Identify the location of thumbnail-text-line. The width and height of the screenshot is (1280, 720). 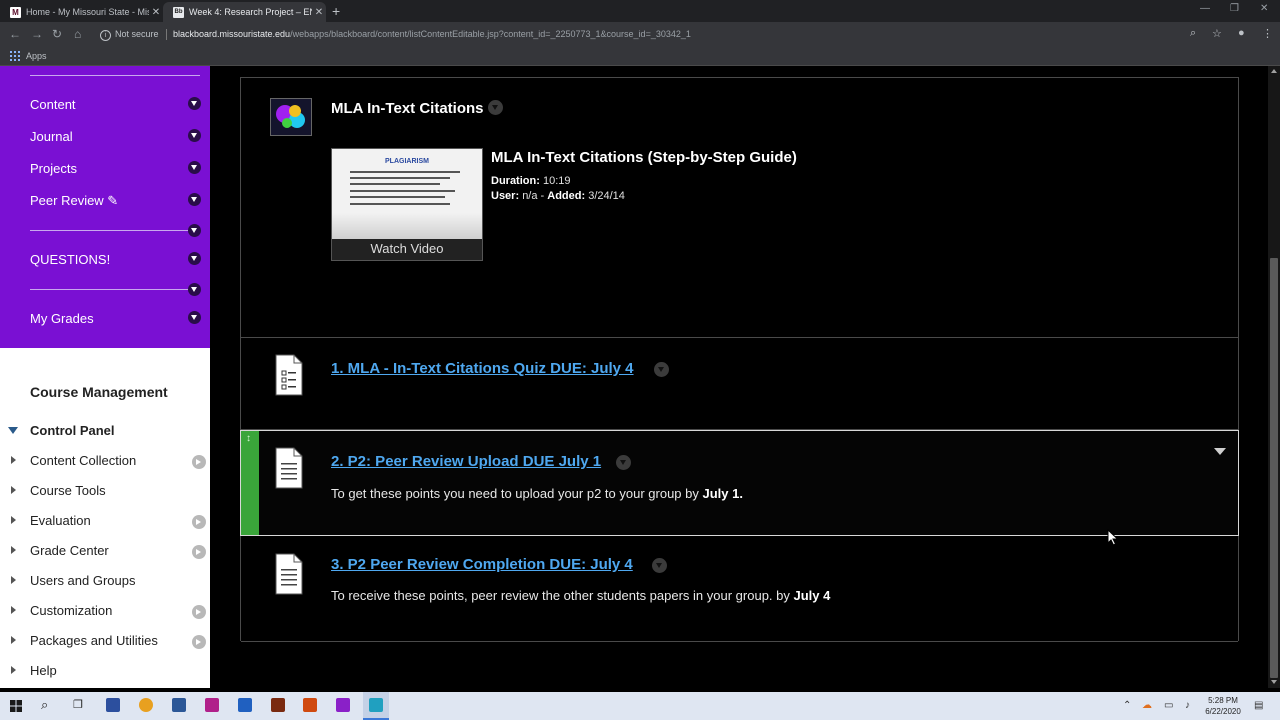
(400, 204).